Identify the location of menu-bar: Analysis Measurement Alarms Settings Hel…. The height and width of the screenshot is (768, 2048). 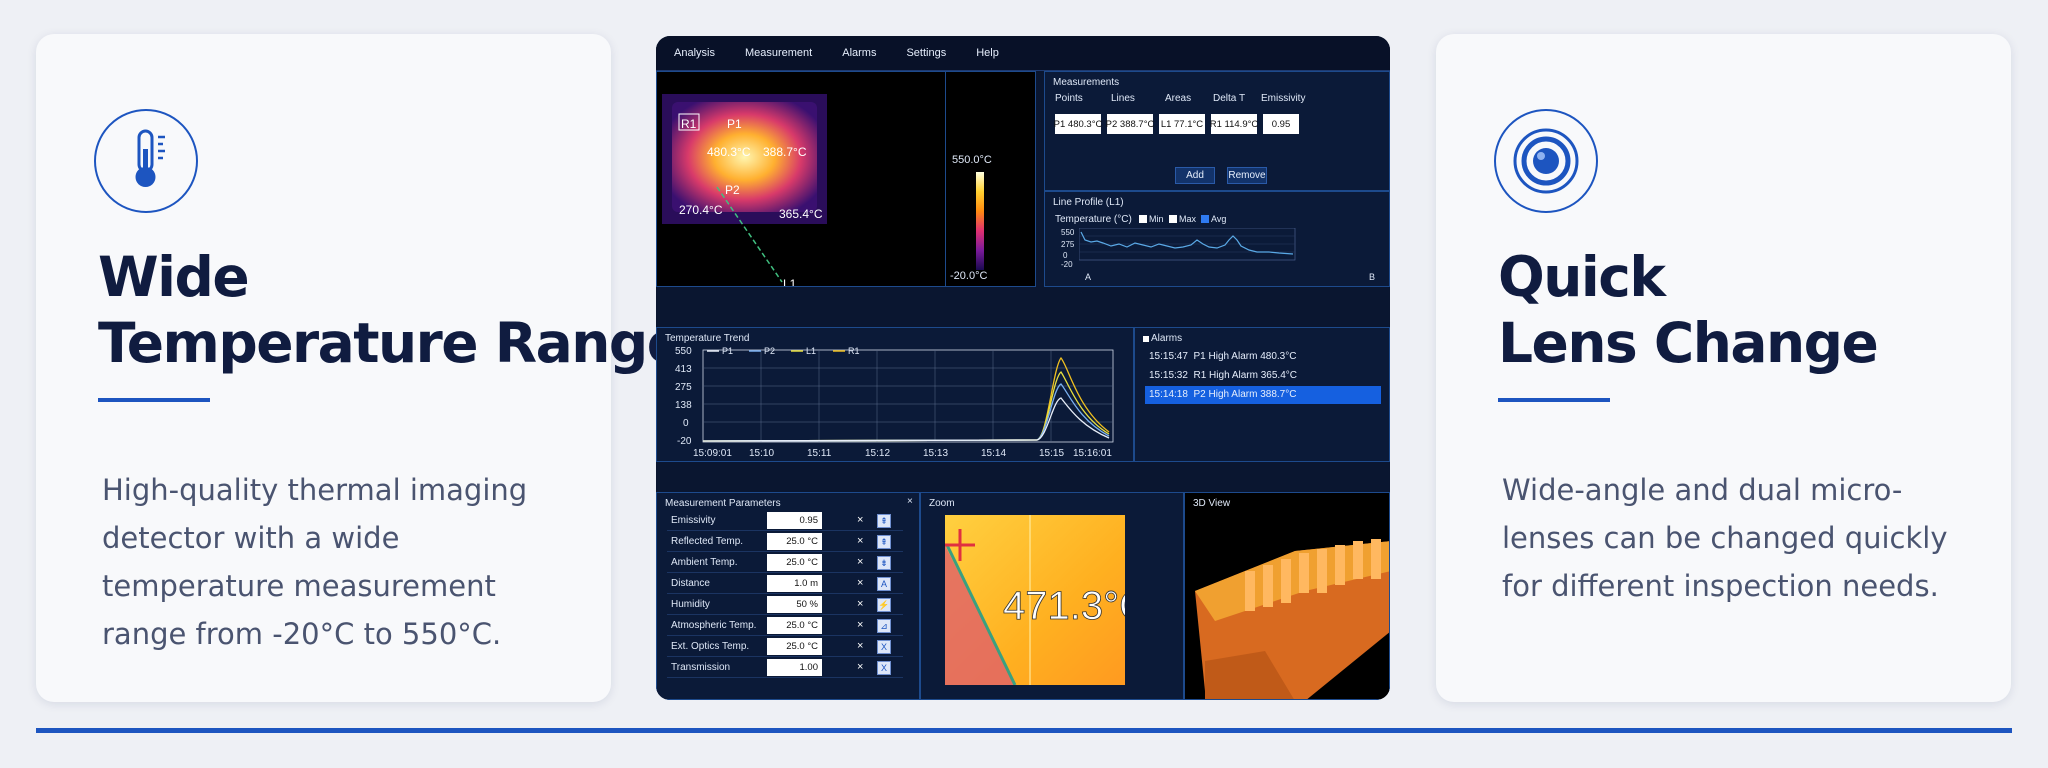
(1023, 53).